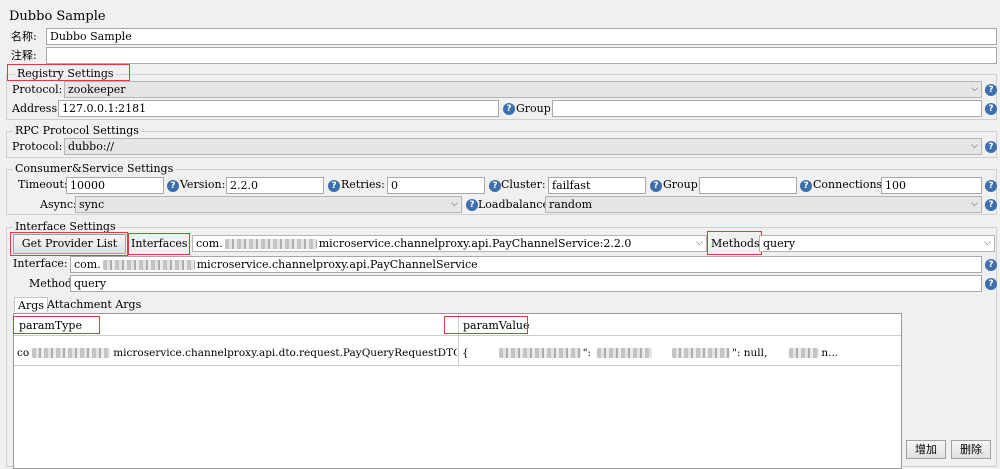 The height and width of the screenshot is (469, 1000). What do you see at coordinates (52, 283) in the screenshot?
I see `method-label: Method:` at bounding box center [52, 283].